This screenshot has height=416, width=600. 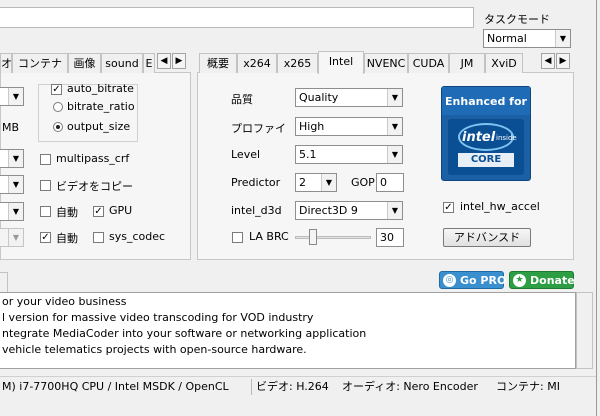 I want to click on go-pro-button: ◎ Go PRO, so click(x=473, y=280).